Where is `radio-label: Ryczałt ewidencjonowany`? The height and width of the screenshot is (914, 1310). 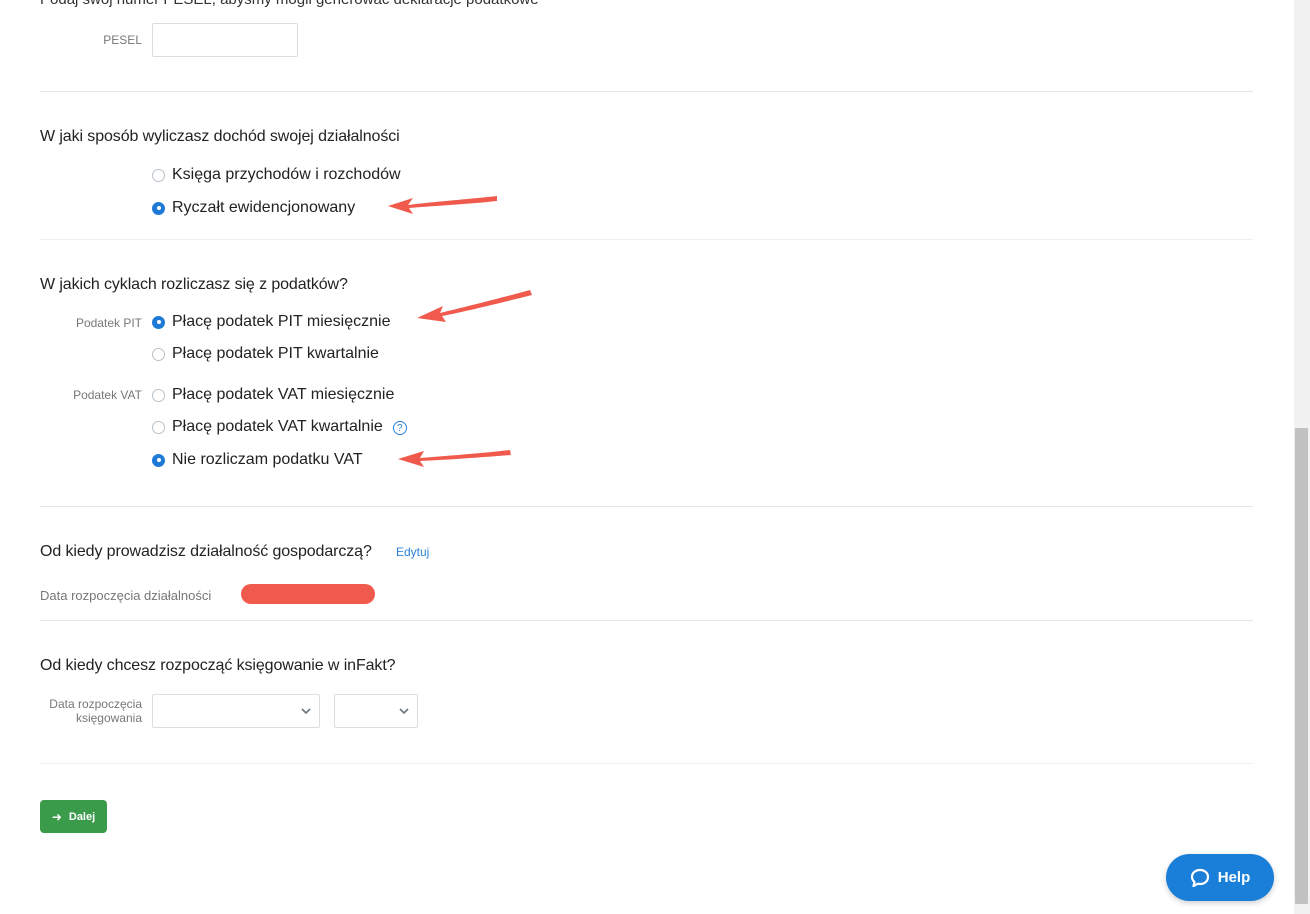 radio-label: Ryczałt ewidencjonowany is located at coordinates (264, 207).